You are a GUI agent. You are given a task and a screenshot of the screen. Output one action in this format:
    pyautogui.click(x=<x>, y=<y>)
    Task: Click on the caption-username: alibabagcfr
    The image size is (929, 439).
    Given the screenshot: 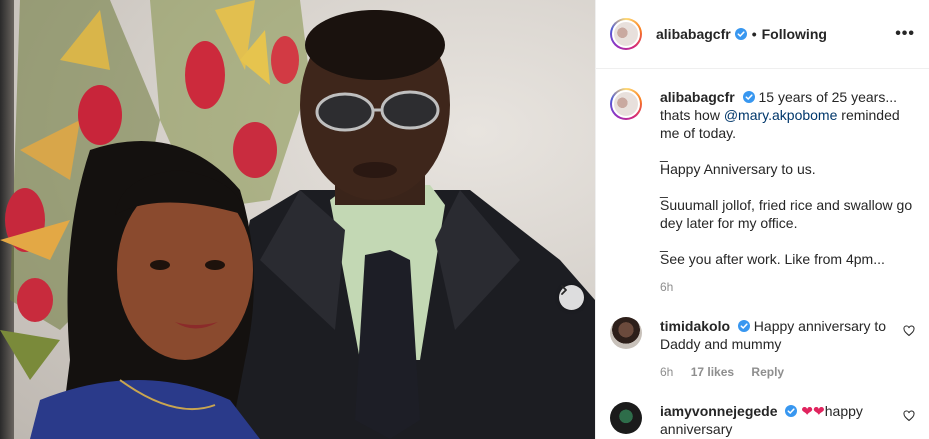 What is the action you would take?
    pyautogui.click(x=697, y=97)
    